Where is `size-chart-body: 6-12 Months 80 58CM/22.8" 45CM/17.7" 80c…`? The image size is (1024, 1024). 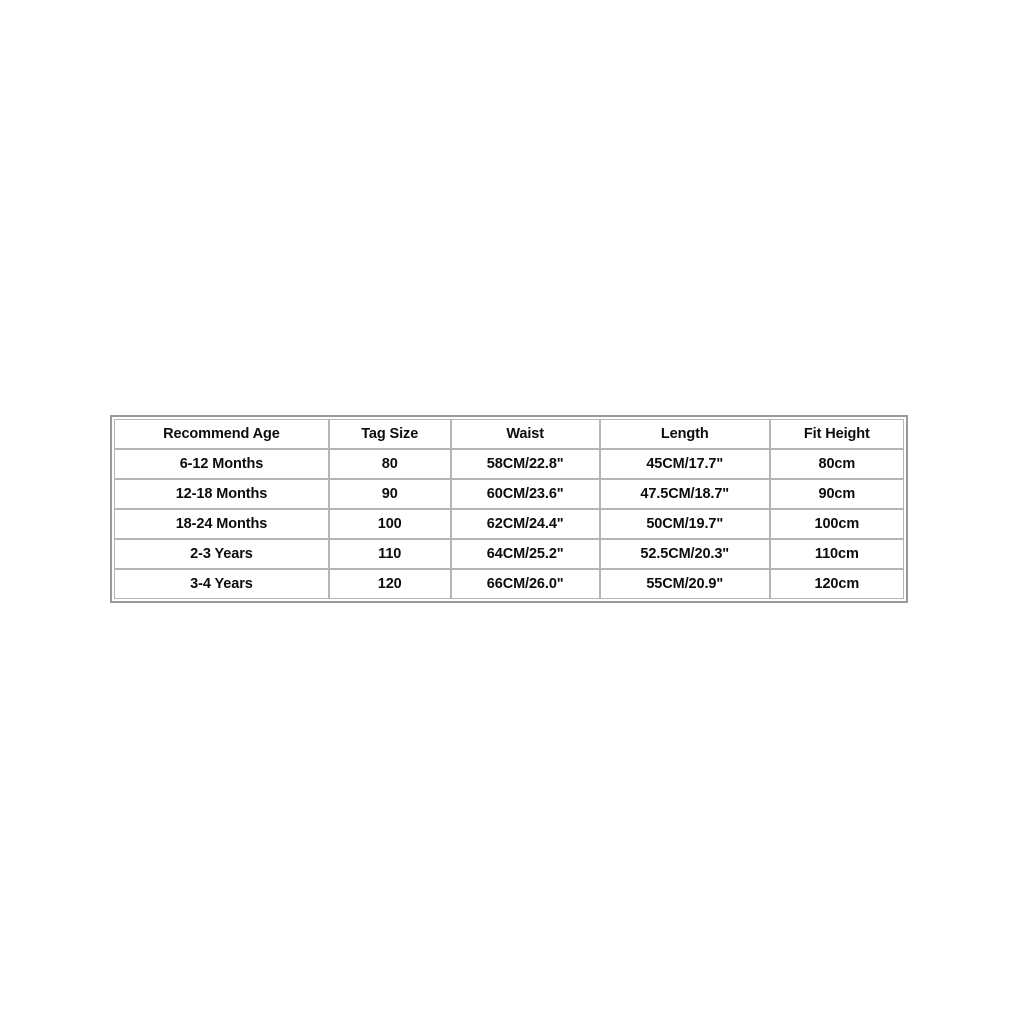 size-chart-body: 6-12 Months 80 58CM/22.8" 45CM/17.7" 80c… is located at coordinates (509, 524).